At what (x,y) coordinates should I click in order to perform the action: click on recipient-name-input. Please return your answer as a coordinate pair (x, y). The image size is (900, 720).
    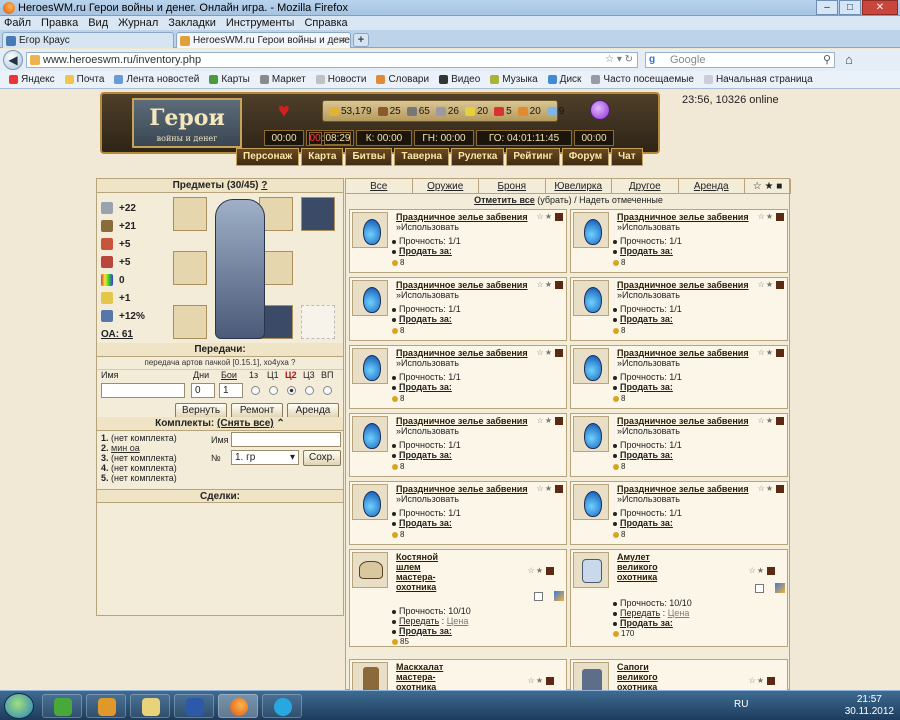
    Looking at the image, I should click on (143, 390).